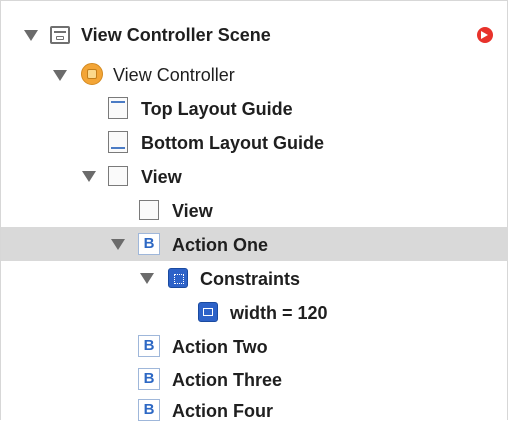  Describe the element at coordinates (217, 109) in the screenshot. I see `outline-row-label: Top Layout Guide` at that location.